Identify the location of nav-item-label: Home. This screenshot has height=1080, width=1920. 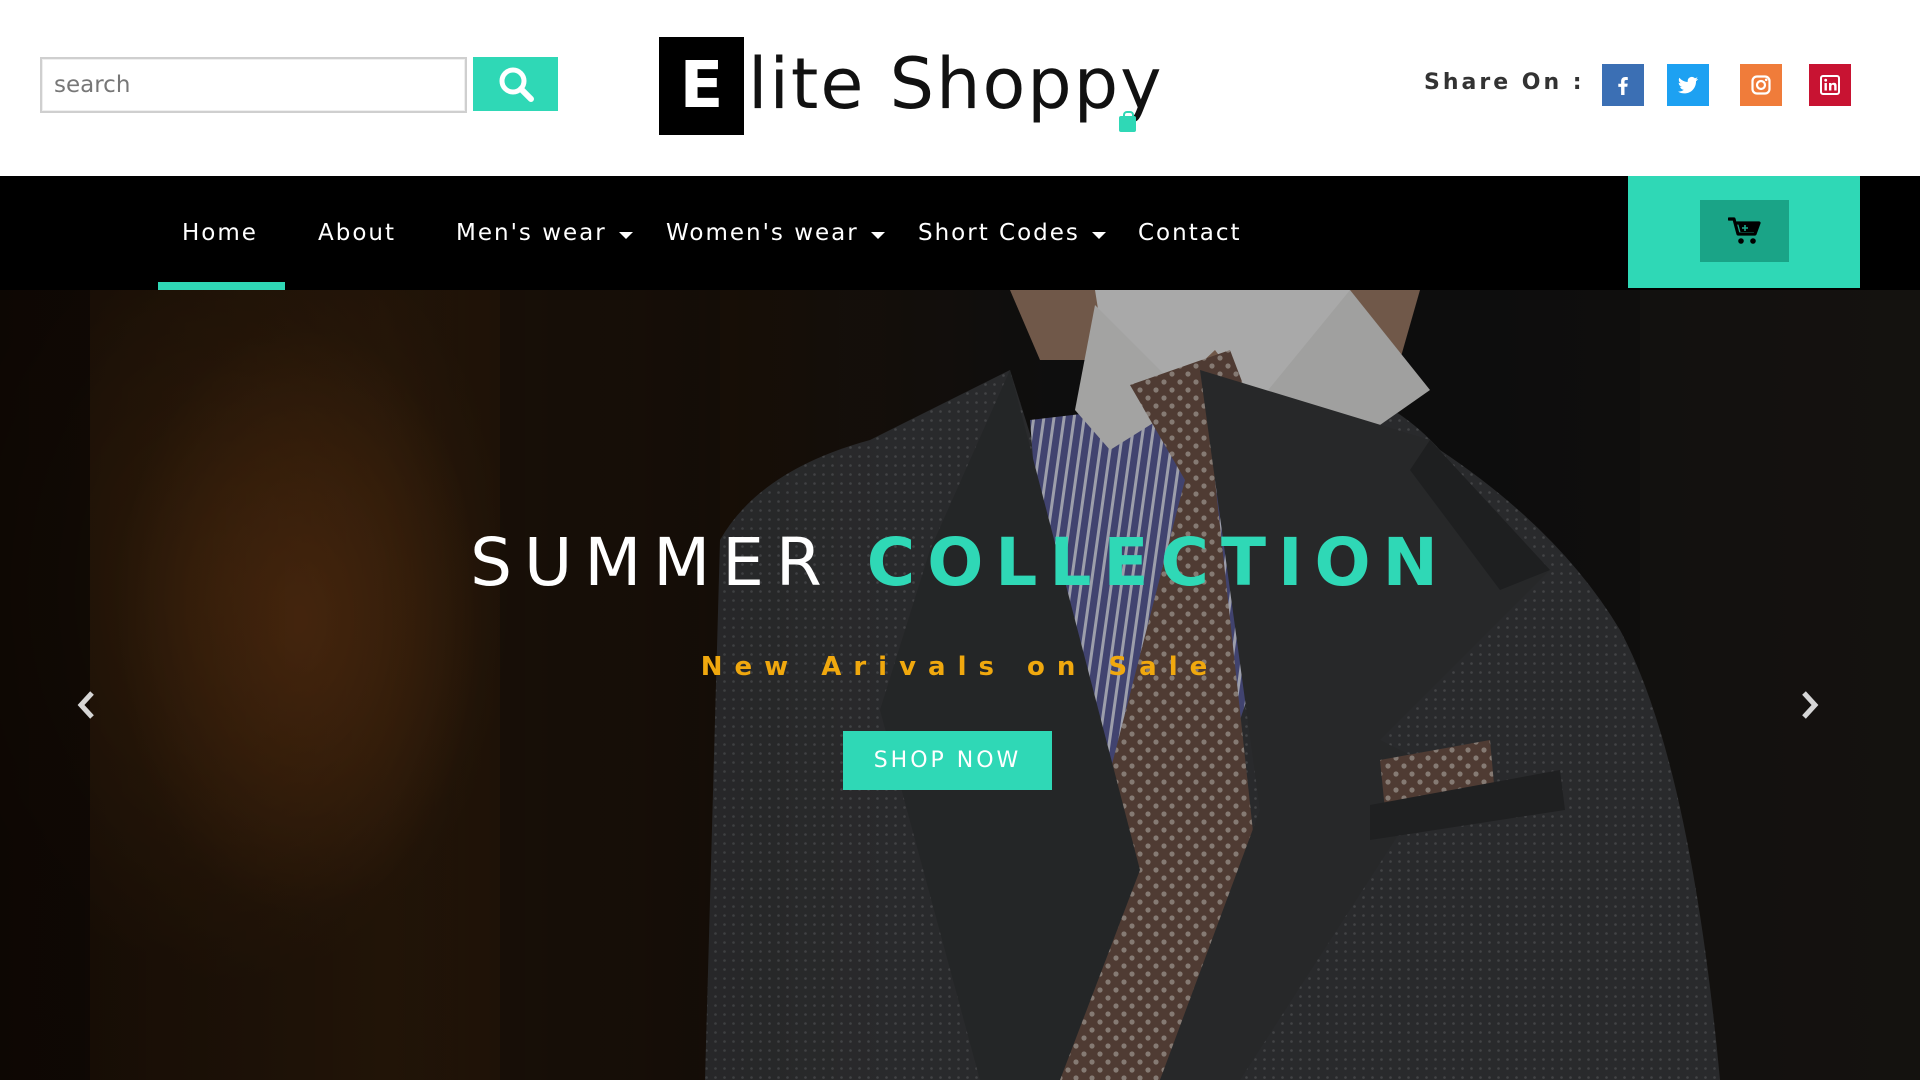
(220, 233).